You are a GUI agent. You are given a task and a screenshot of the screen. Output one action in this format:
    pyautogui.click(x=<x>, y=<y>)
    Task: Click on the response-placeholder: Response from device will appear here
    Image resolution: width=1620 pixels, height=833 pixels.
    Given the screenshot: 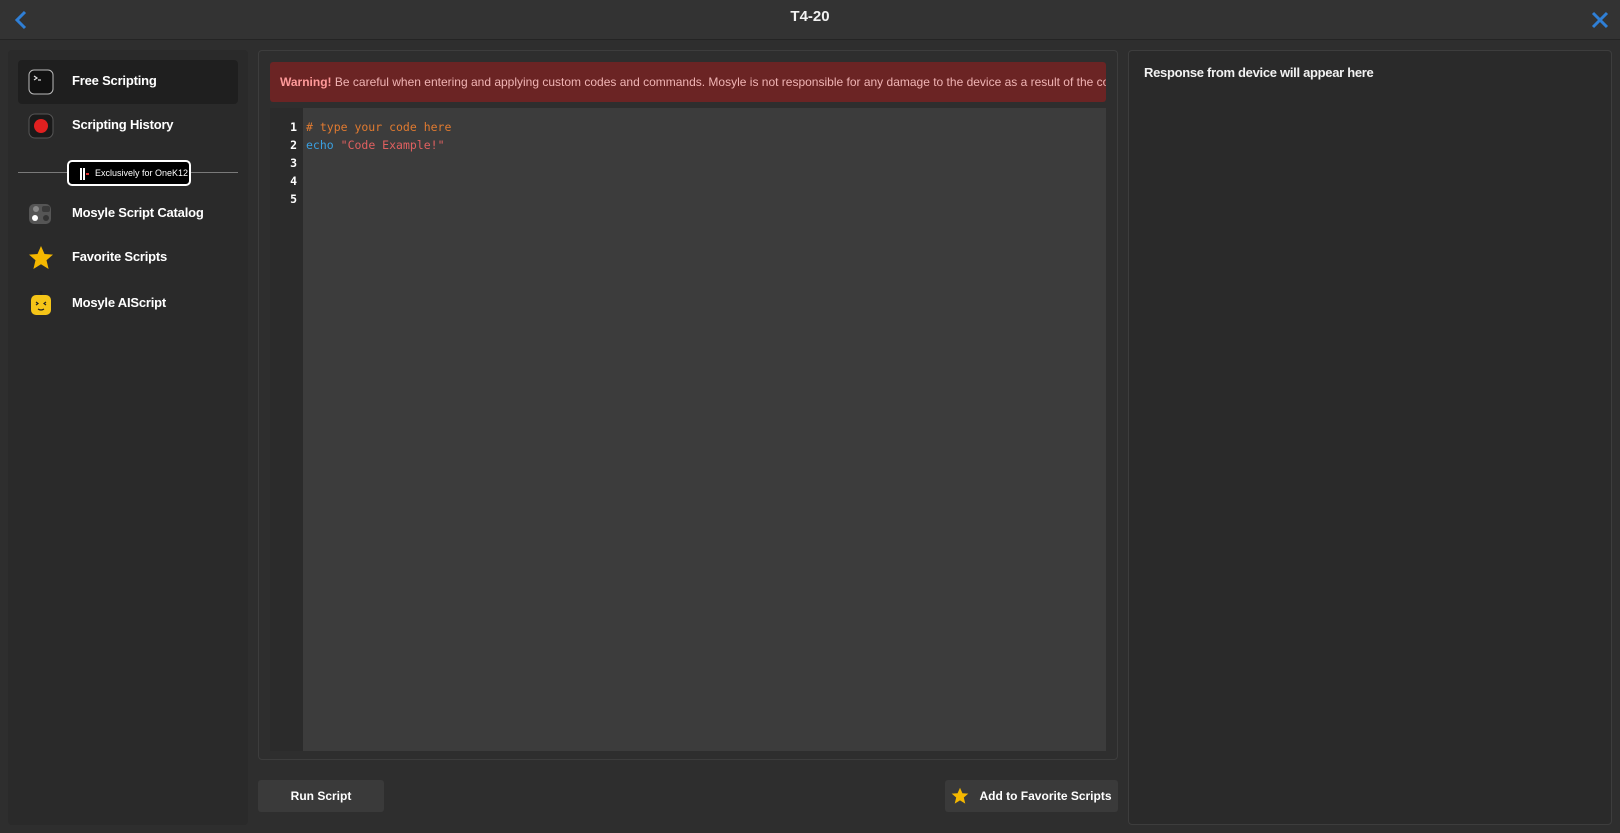 What is the action you would take?
    pyautogui.click(x=1259, y=72)
    